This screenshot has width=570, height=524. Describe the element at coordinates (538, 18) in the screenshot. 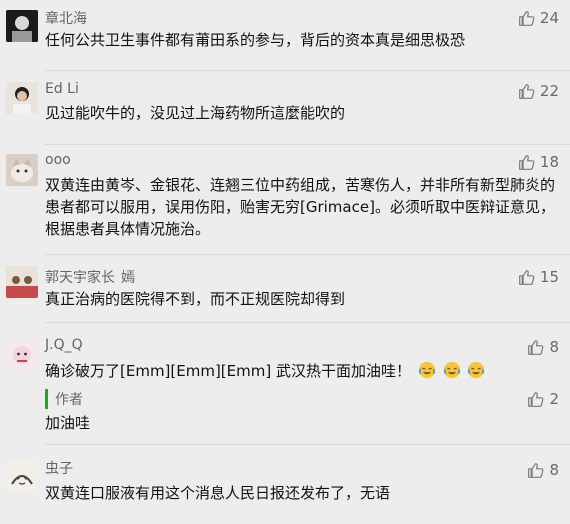

I see `like-button: 24` at that location.